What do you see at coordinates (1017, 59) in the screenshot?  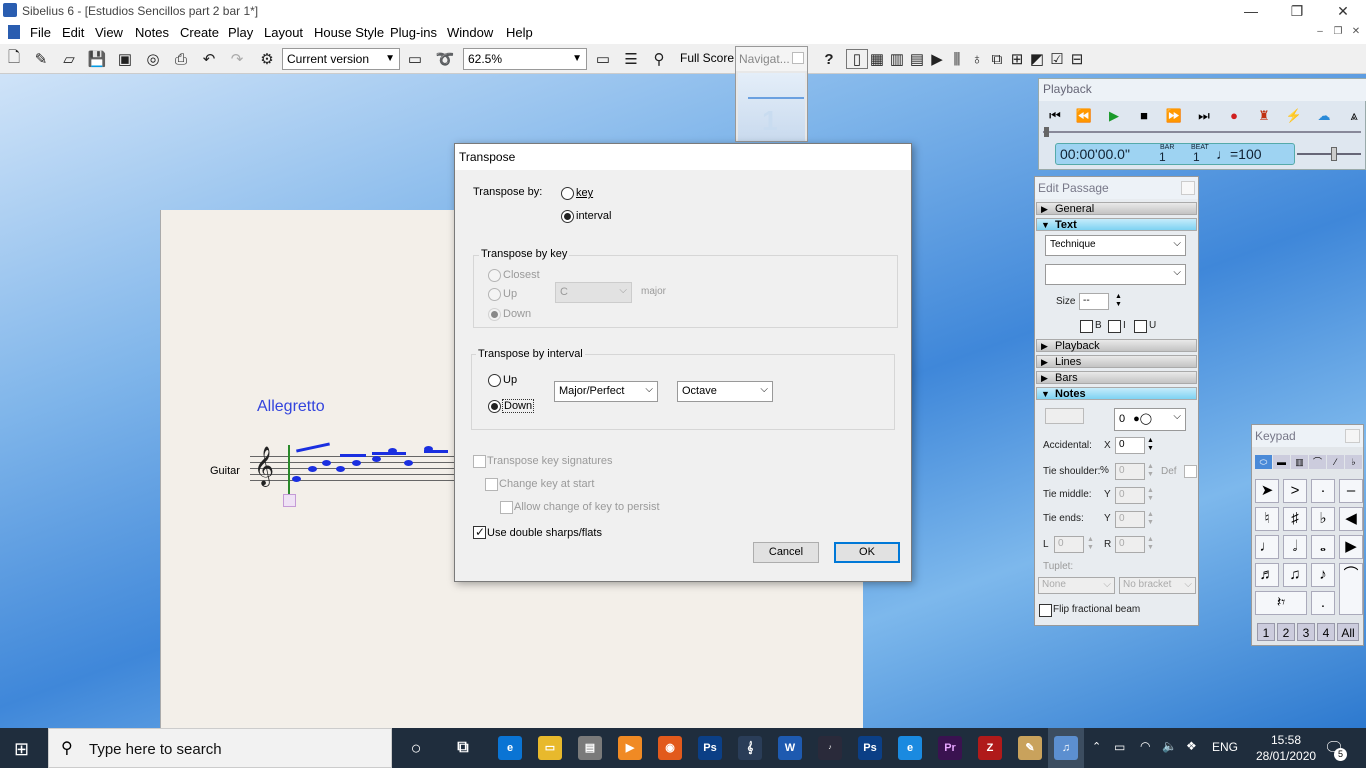 I see `properties-icon: ⊞` at bounding box center [1017, 59].